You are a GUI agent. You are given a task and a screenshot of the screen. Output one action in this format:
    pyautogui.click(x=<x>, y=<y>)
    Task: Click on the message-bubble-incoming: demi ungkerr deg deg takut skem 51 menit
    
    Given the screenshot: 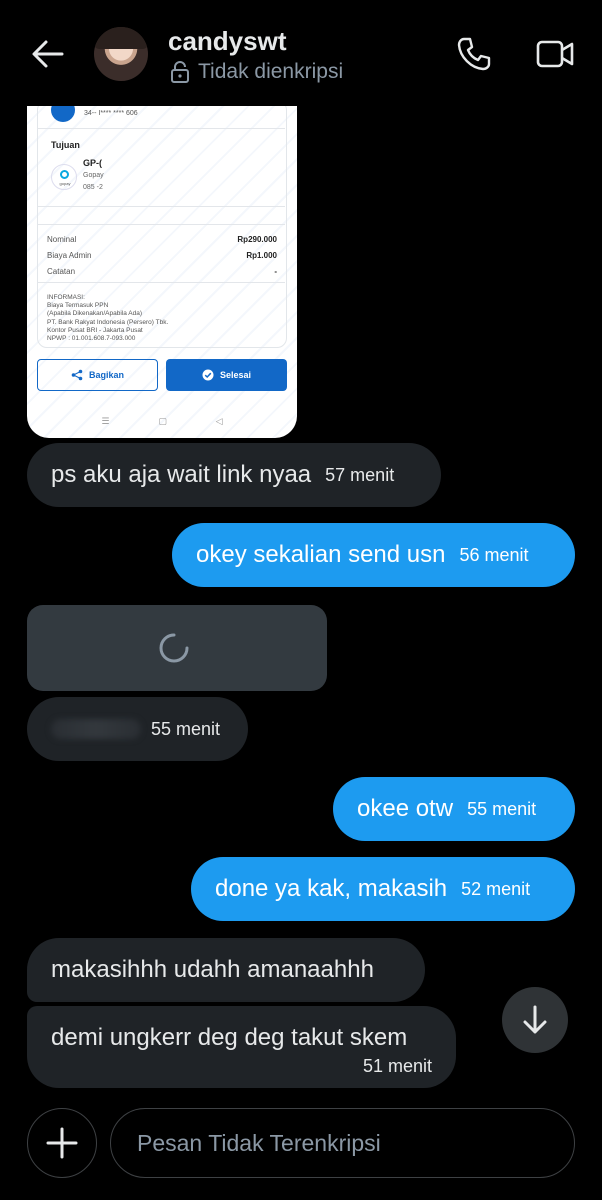 What is the action you would take?
    pyautogui.click(x=241, y=1047)
    